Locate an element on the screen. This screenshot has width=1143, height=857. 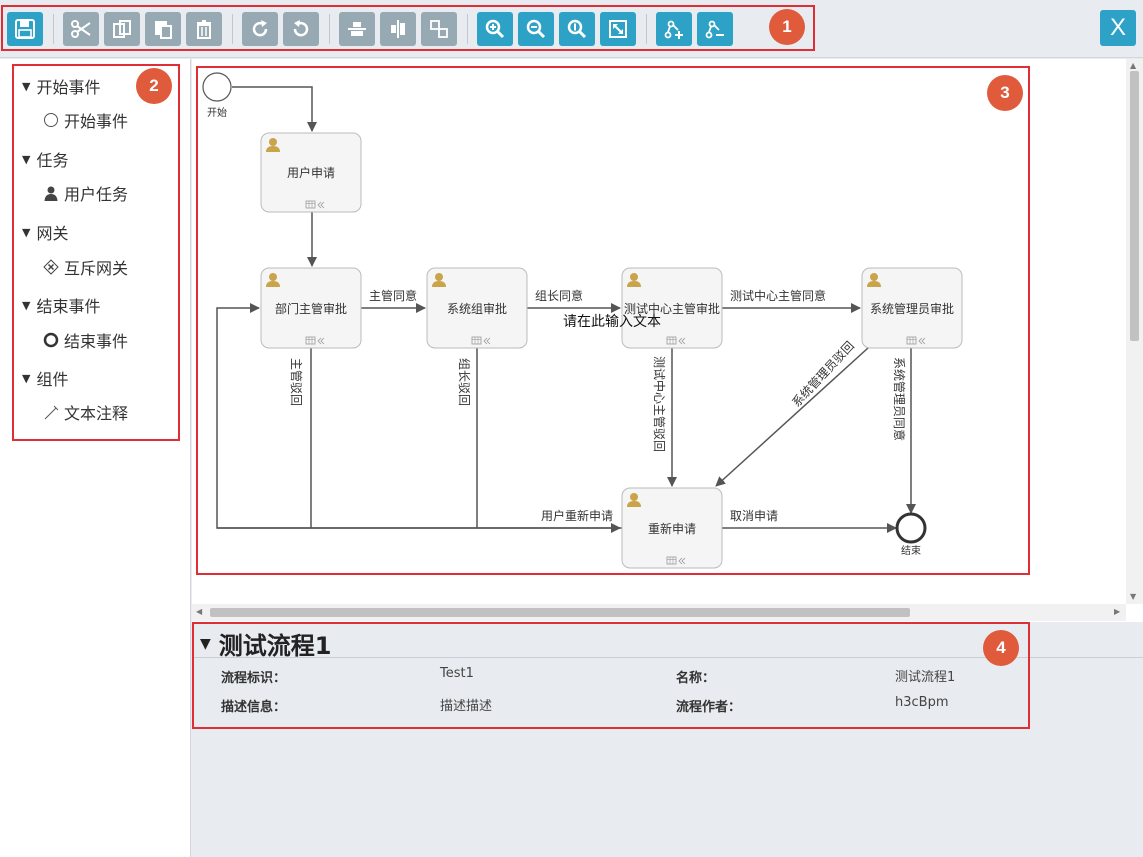
edge-label: 系统管理员驳回 is located at coordinates (823, 374).